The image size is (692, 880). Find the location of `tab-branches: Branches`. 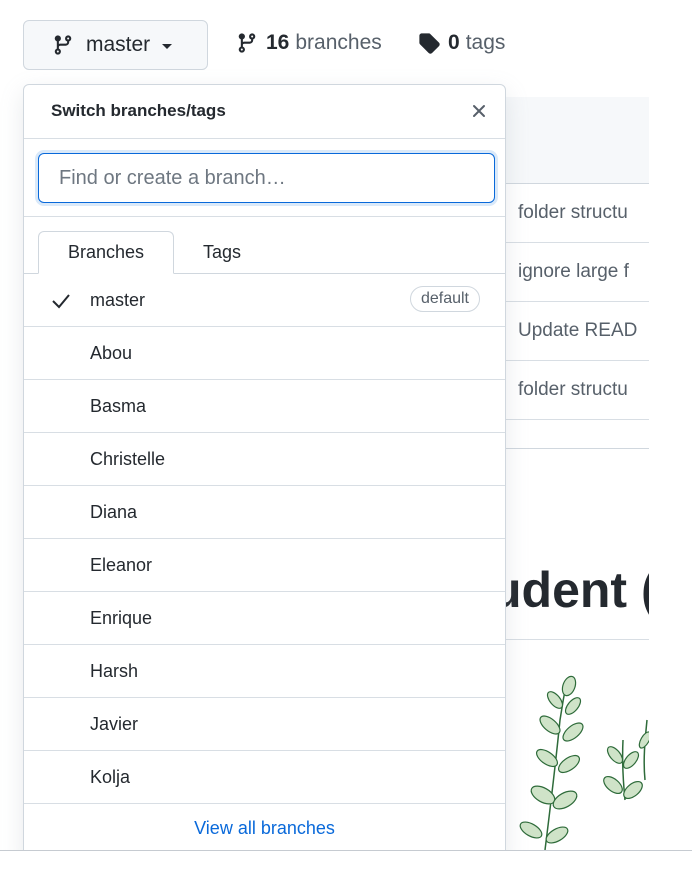

tab-branches: Branches is located at coordinates (106, 252).